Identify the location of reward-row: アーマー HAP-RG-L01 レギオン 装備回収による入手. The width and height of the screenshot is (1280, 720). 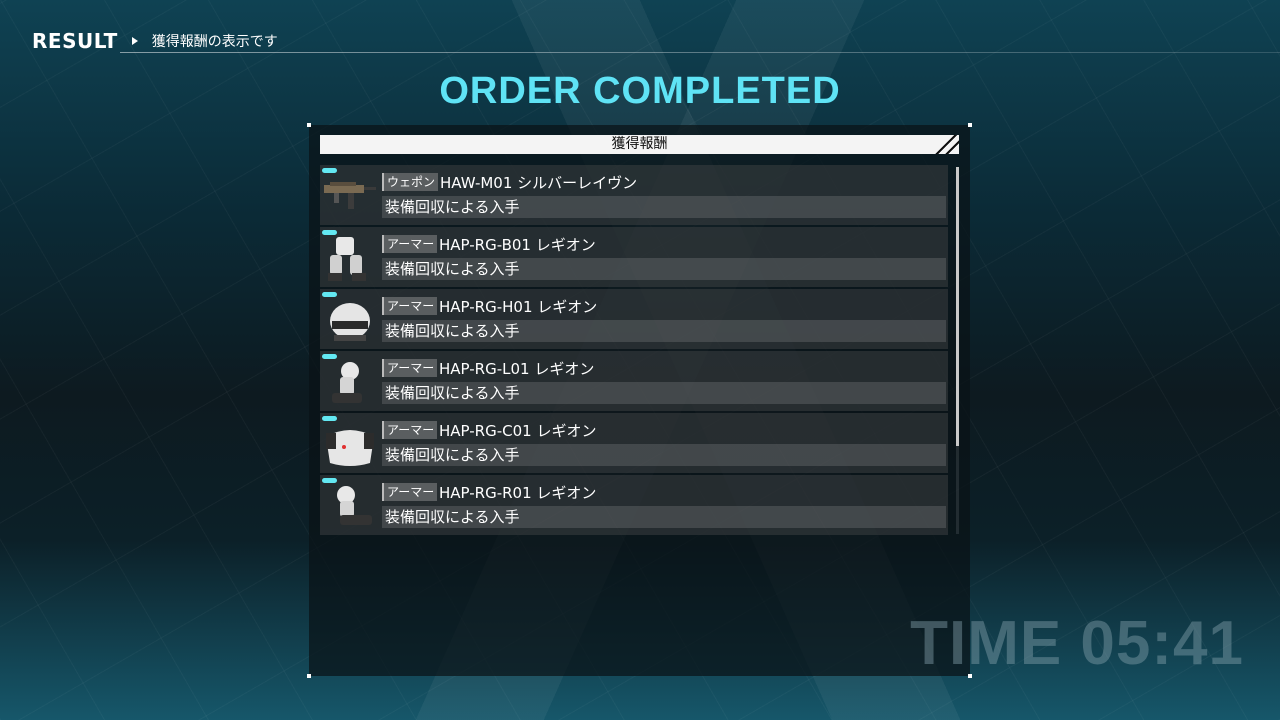
(634, 381).